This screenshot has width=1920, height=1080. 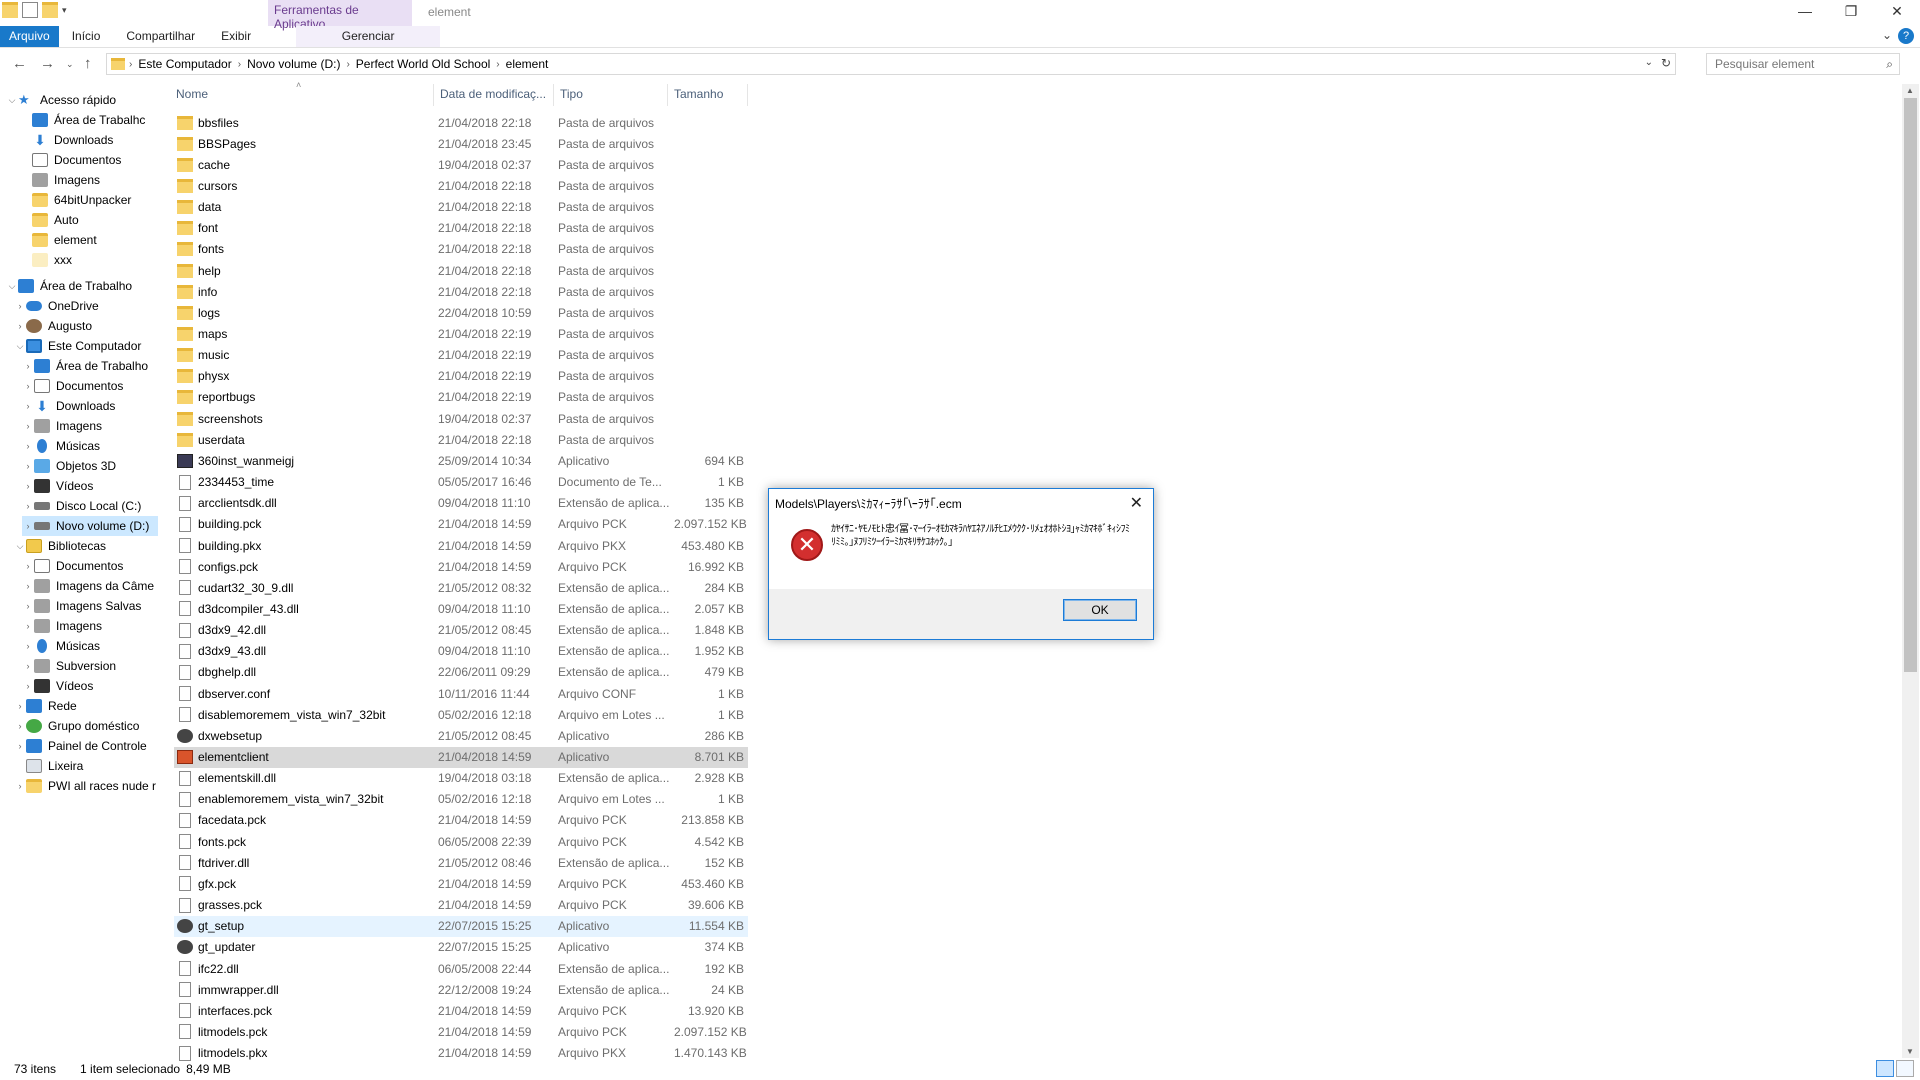 What do you see at coordinates (55, 220) in the screenshot?
I see `sidebar-item-auto: Auto` at bounding box center [55, 220].